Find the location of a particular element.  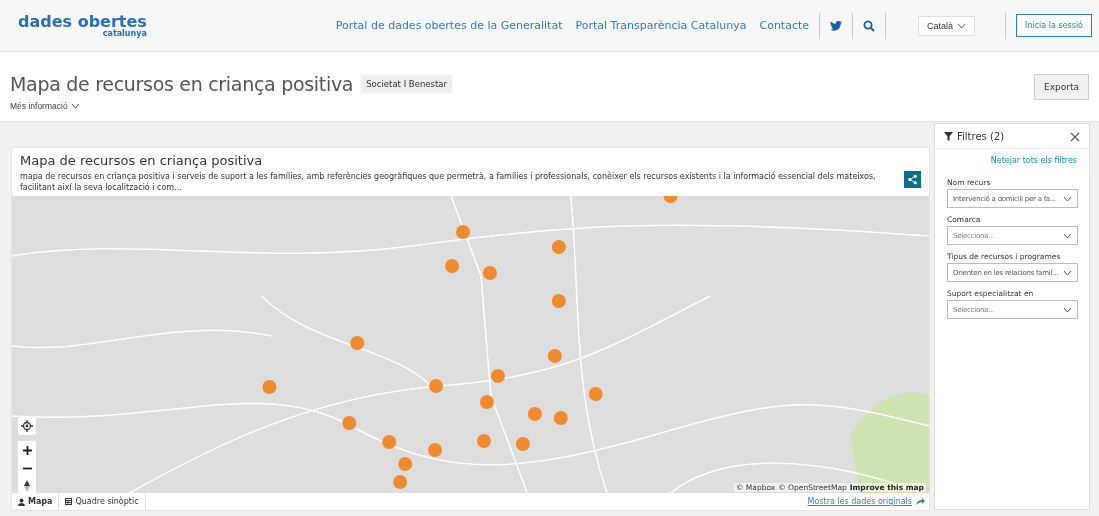

person-icon is located at coordinates (21, 501).